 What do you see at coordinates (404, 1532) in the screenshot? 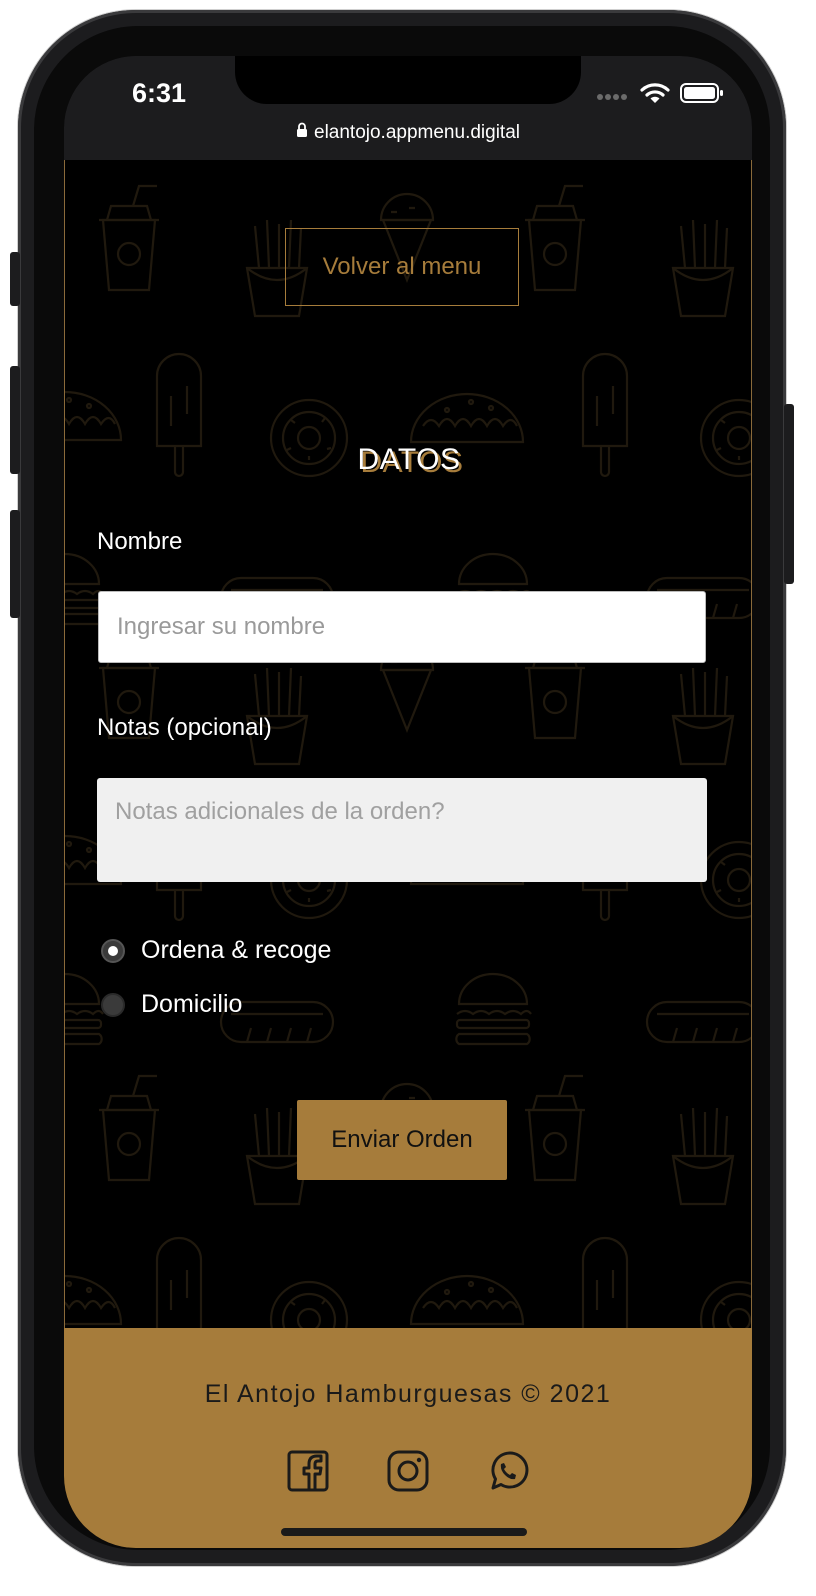
I see `home-indicator` at bounding box center [404, 1532].